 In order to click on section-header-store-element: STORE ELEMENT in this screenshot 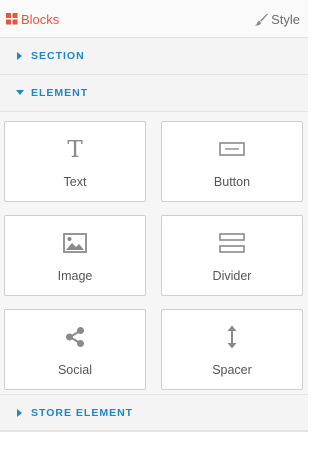, I will do `click(154, 412)`.